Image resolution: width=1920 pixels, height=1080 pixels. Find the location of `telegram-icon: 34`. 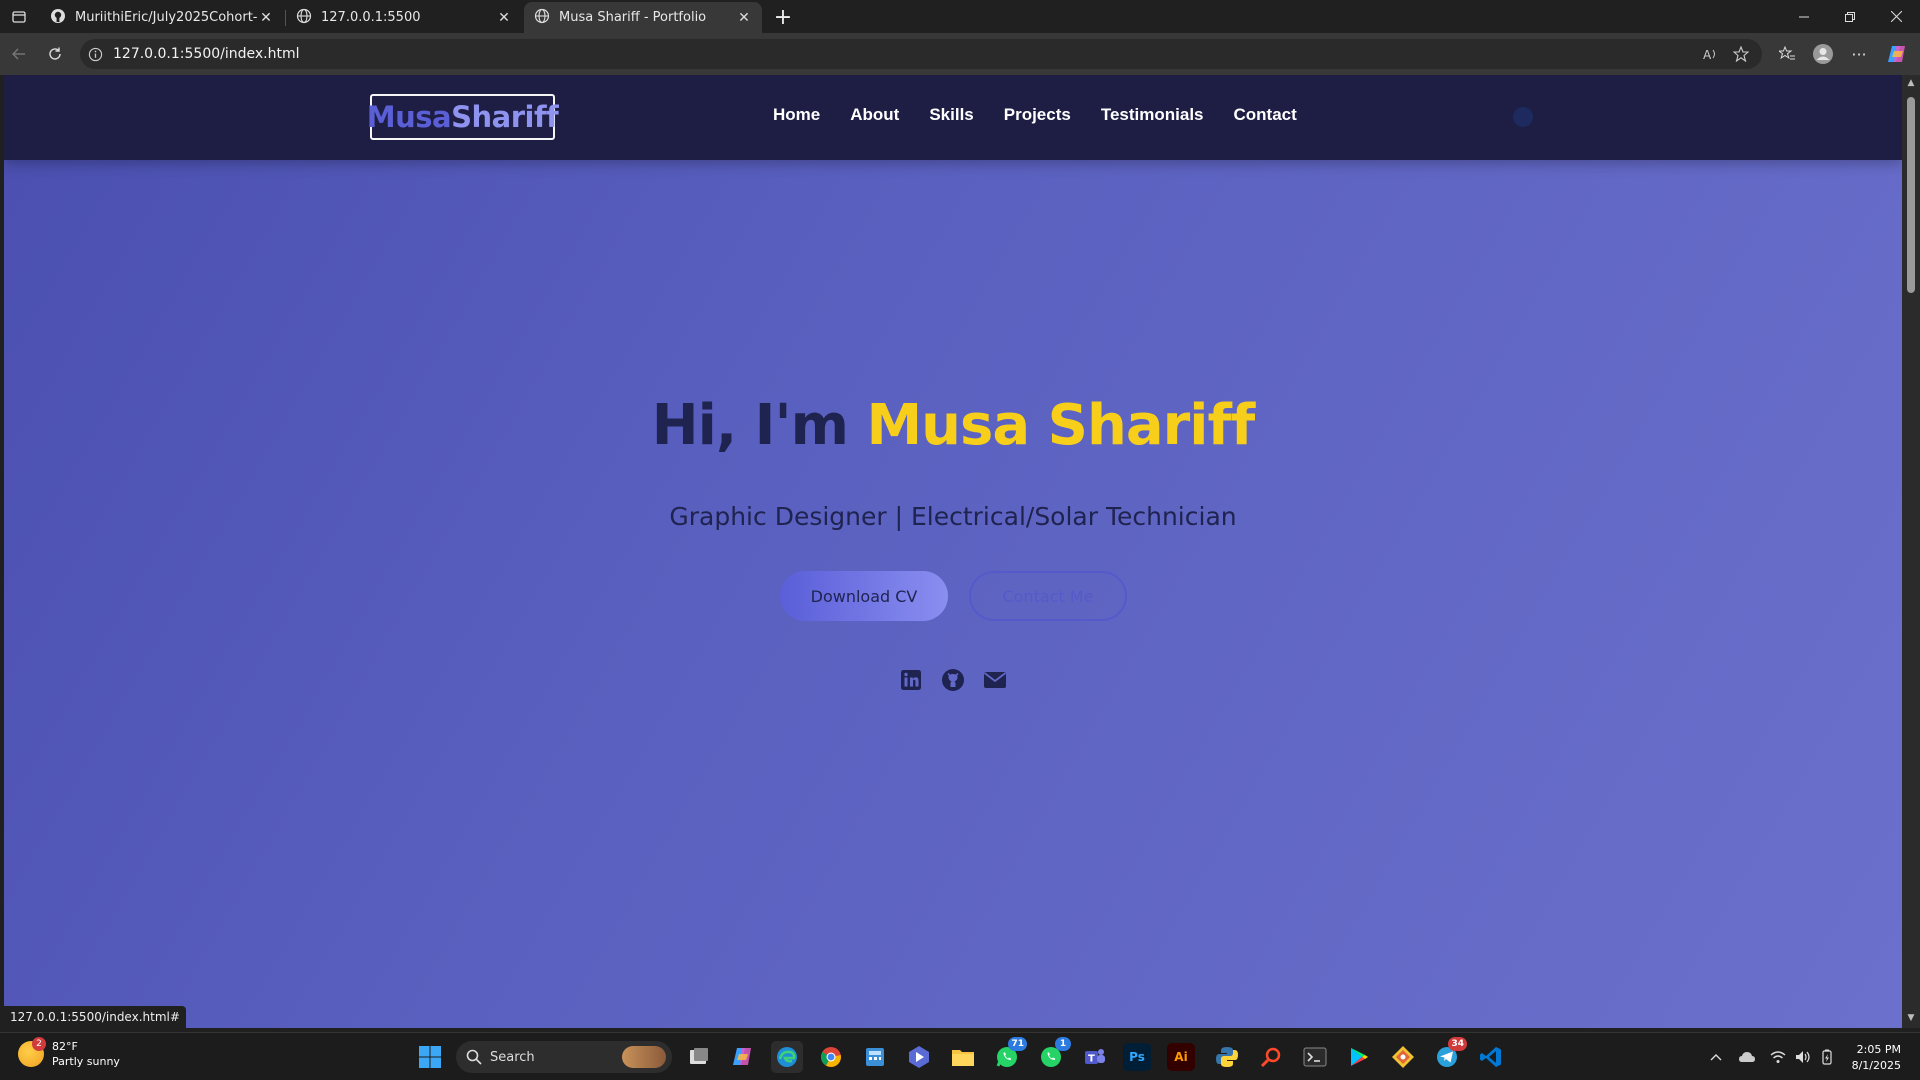

telegram-icon: 34 is located at coordinates (1449, 1055).